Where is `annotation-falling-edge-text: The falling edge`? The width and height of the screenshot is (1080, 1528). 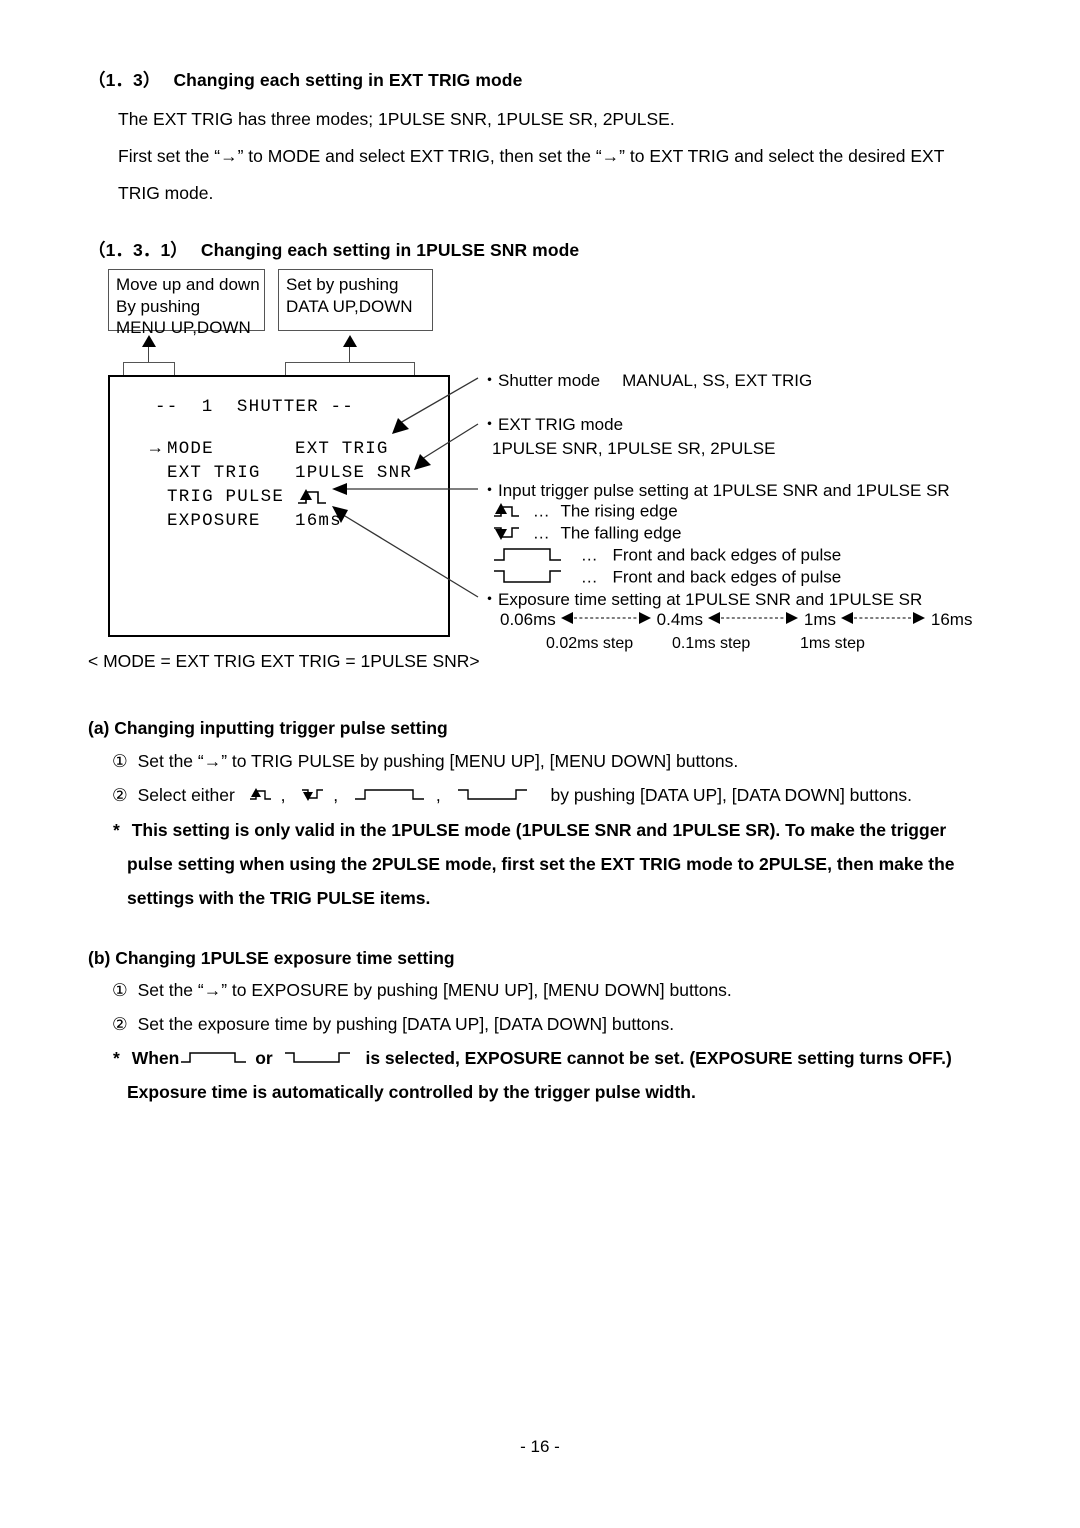
annotation-falling-edge-text: The falling edge is located at coordinates (621, 533).